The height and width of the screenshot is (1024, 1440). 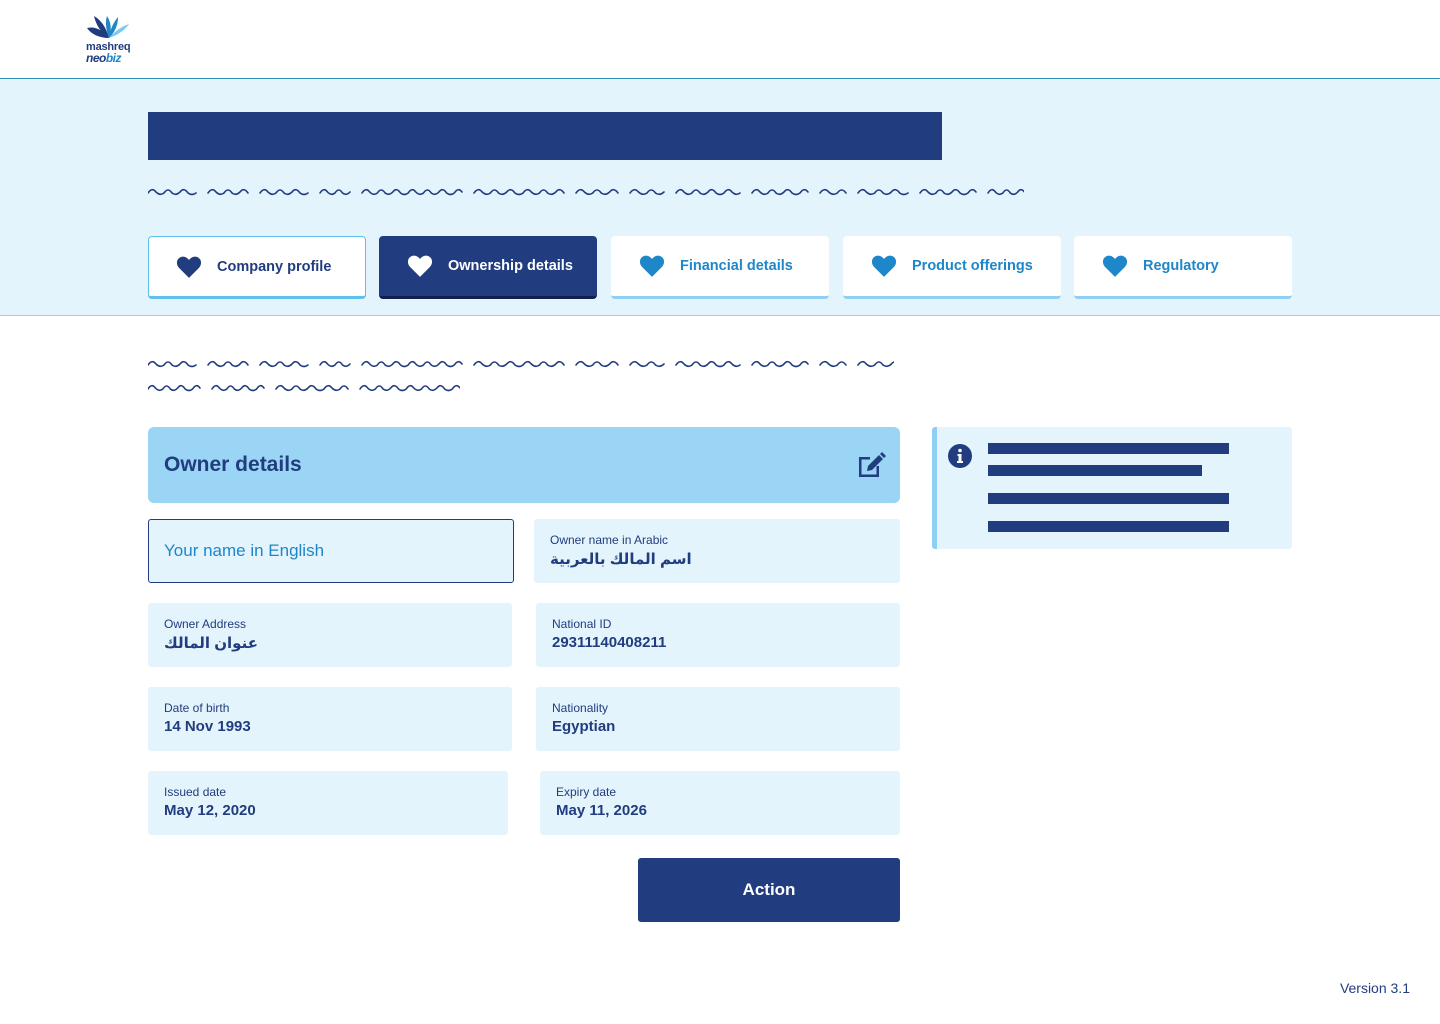 I want to click on field-label: Nationality, so click(x=580, y=708).